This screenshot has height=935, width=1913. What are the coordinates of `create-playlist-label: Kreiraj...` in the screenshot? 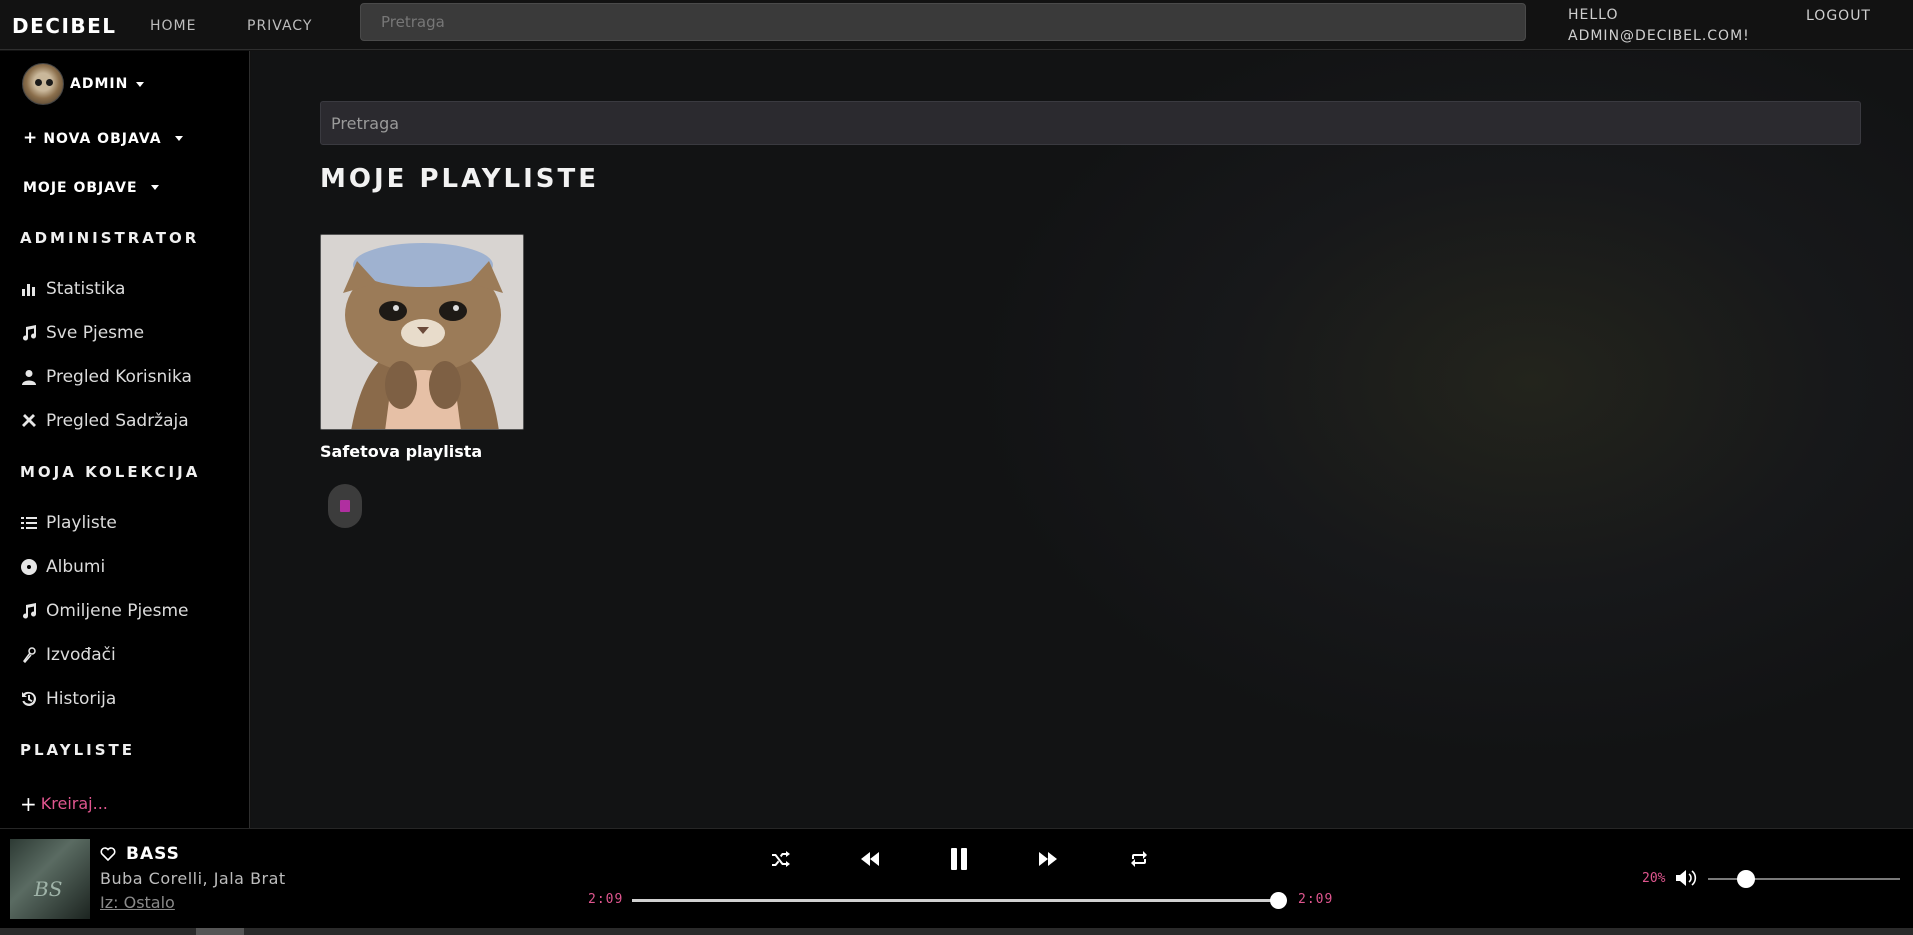 It's located at (74, 803).